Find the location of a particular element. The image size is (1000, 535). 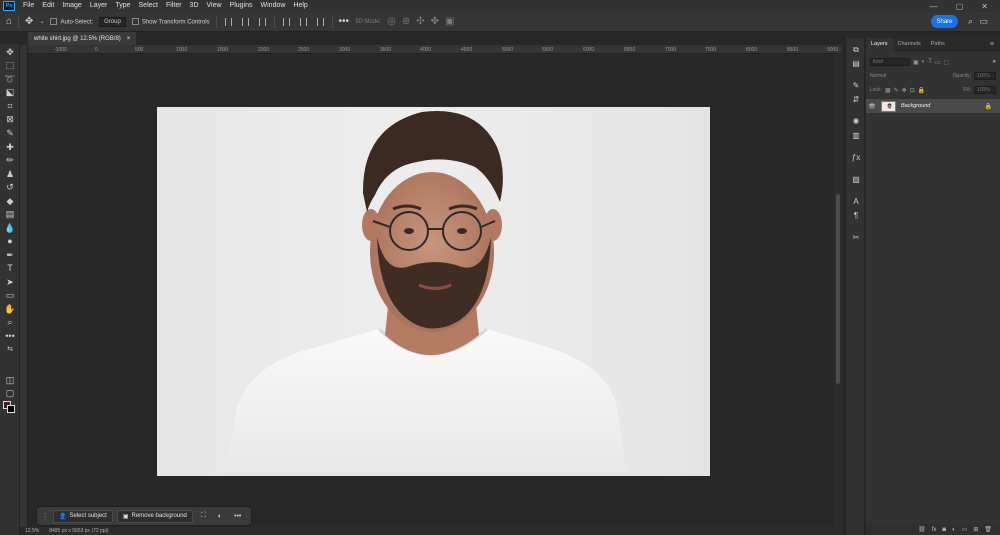

crop-tool-icon: ⌗ is located at coordinates (10, 106).